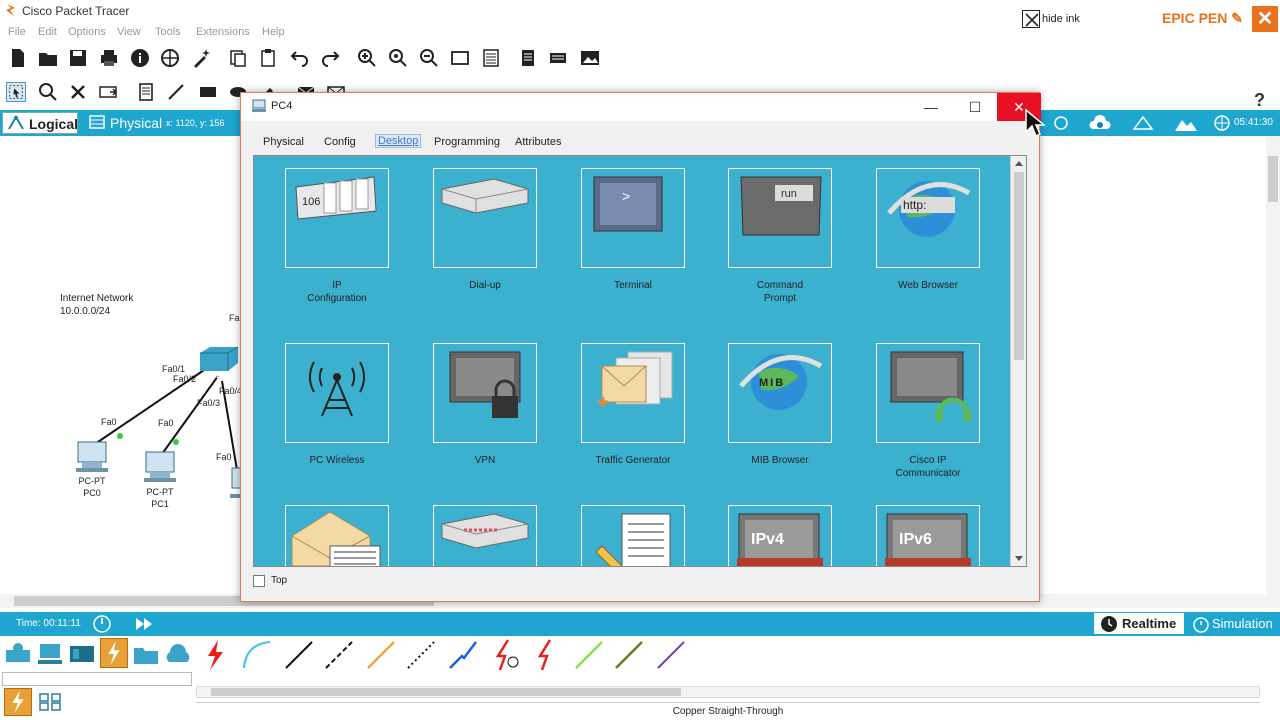 Image resolution: width=1280 pixels, height=720 pixels. What do you see at coordinates (168, 32) in the screenshot?
I see `menu-tools: Tools` at bounding box center [168, 32].